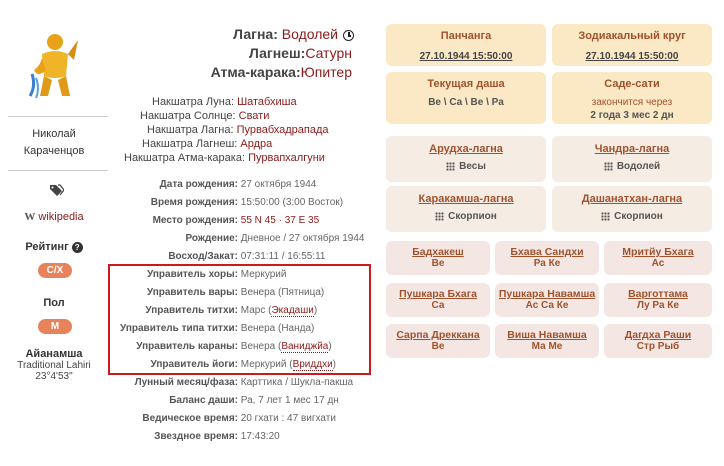 The width and height of the screenshot is (724, 466). I want to click on profile-avatar, so click(55, 66).